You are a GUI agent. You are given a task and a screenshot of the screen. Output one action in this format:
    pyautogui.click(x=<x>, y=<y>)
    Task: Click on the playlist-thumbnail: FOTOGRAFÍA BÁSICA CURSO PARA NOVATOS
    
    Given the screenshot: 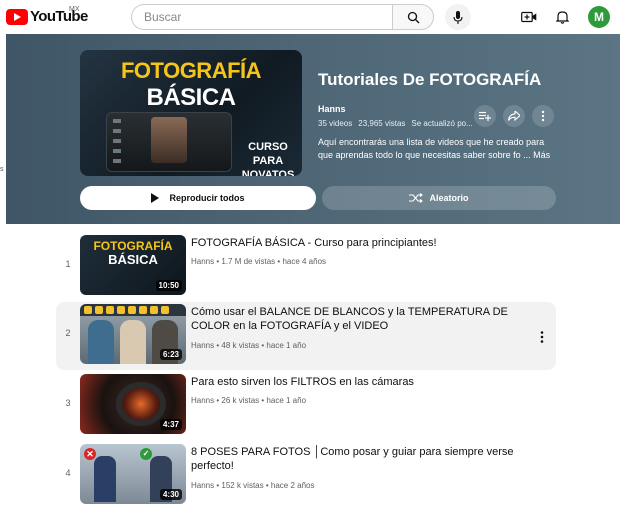 What is the action you would take?
    pyautogui.click(x=191, y=113)
    